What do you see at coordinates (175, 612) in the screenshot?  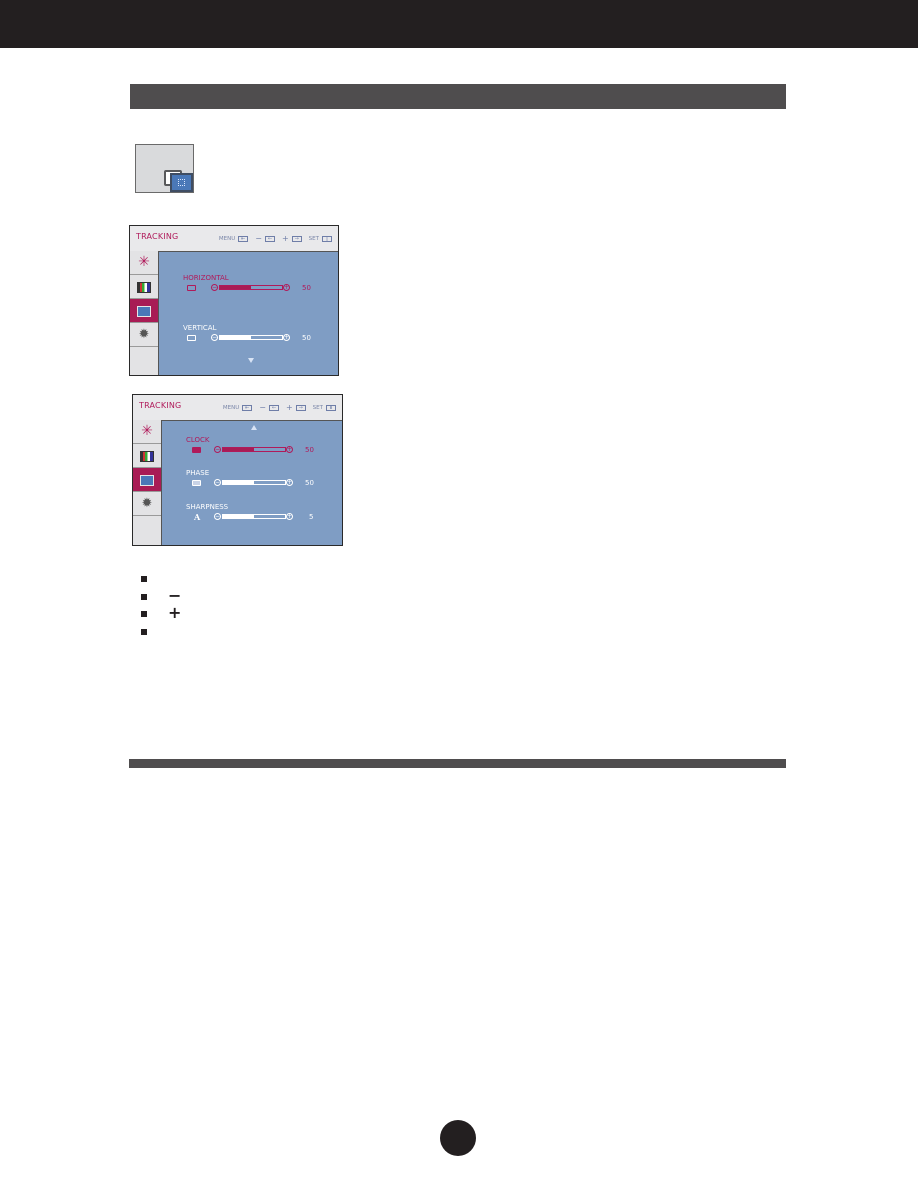 I see `plus-key-icon: +` at bounding box center [175, 612].